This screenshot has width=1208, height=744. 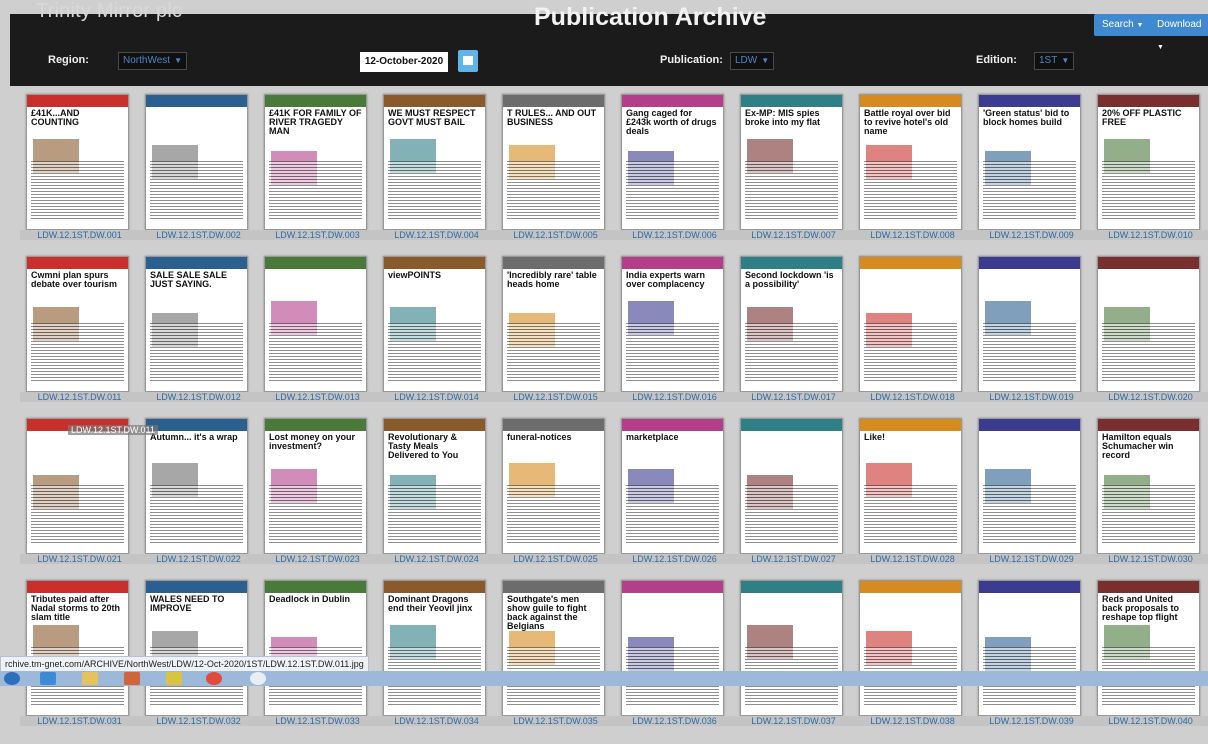 I want to click on thumbnail-item: LDW.12.1ST.DW.037, so click(x=793, y=662).